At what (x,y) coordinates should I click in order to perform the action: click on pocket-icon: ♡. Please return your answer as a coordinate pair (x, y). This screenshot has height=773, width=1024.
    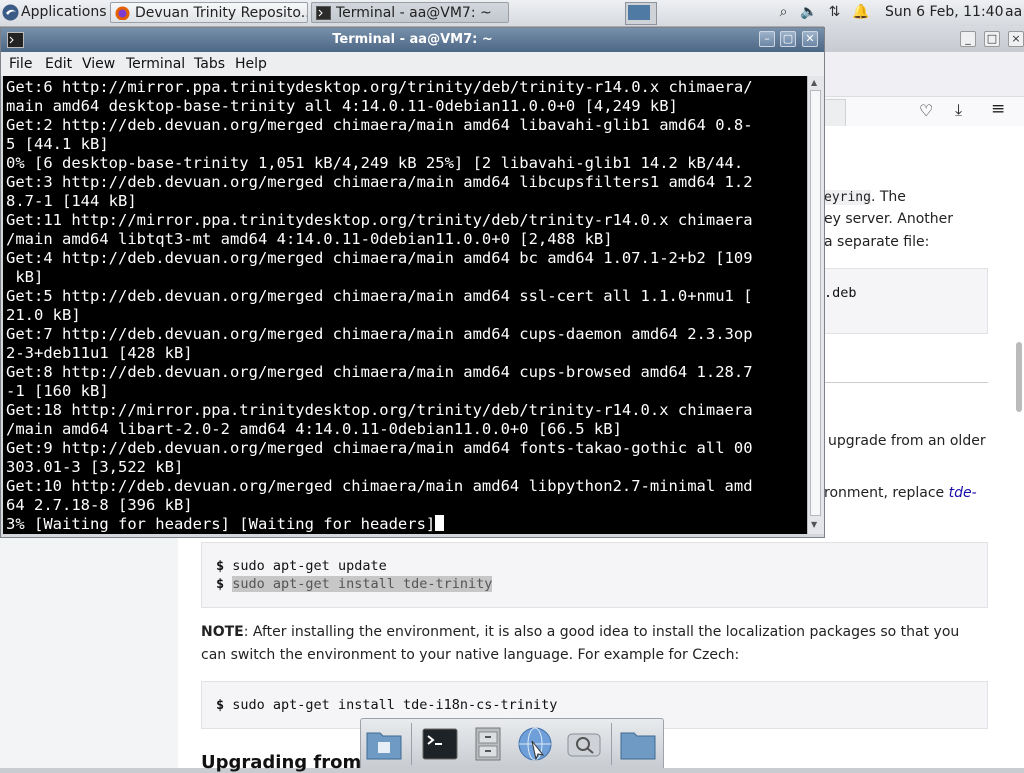
    Looking at the image, I should click on (926, 110).